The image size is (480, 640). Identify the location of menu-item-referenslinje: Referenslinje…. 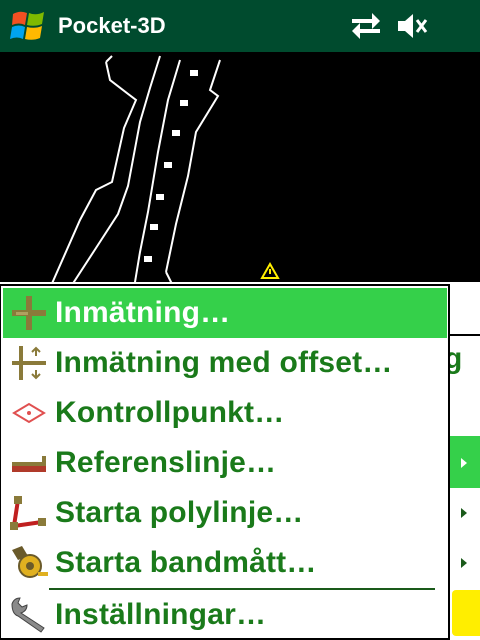
(225, 463).